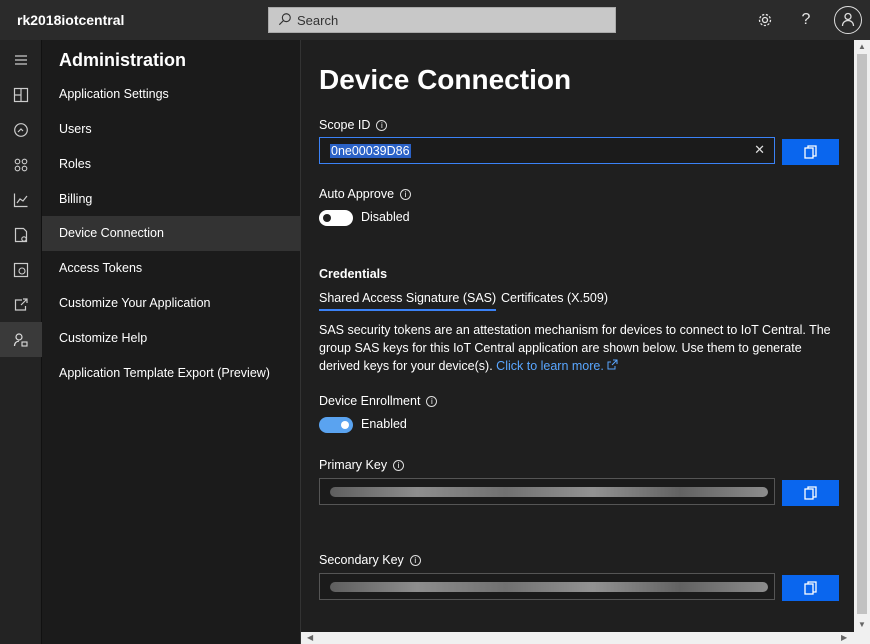 The width and height of the screenshot is (870, 644). What do you see at coordinates (171, 94) in the screenshot?
I see `nav-item-application-settings: Application Settings` at bounding box center [171, 94].